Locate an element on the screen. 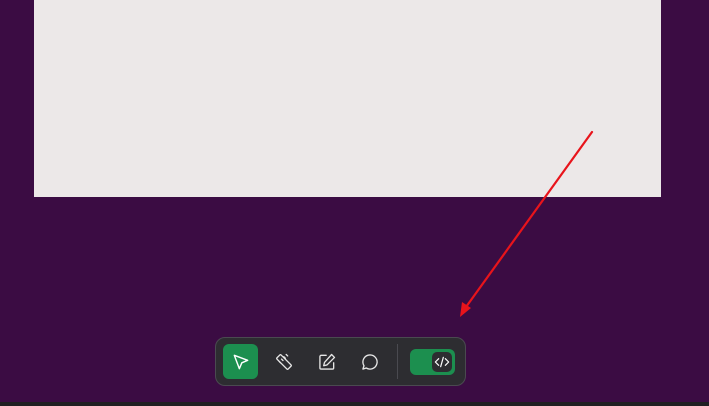 This screenshot has width=709, height=406. comment-icon is located at coordinates (369, 361).